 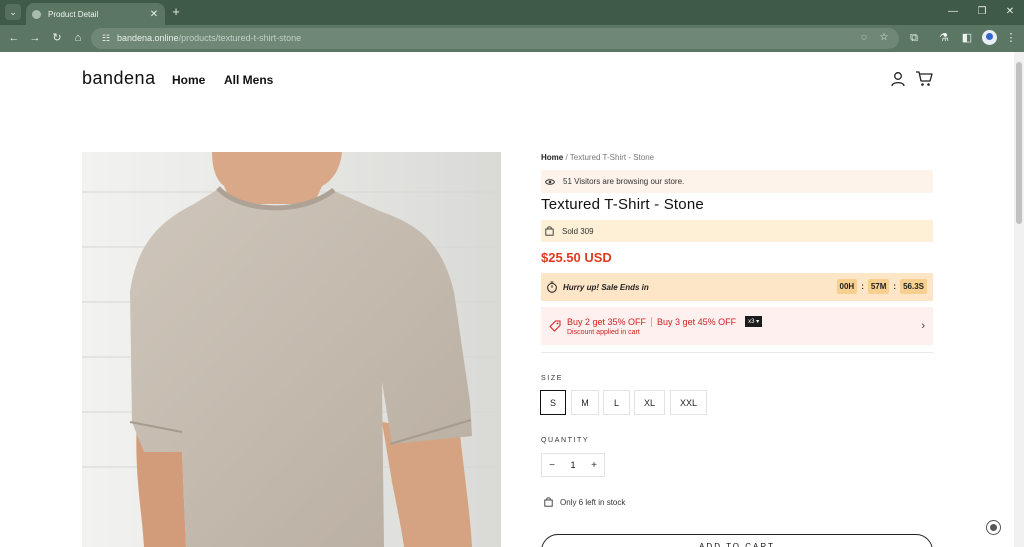 I want to click on tab-search-button: ⌄, so click(x=13, y=12).